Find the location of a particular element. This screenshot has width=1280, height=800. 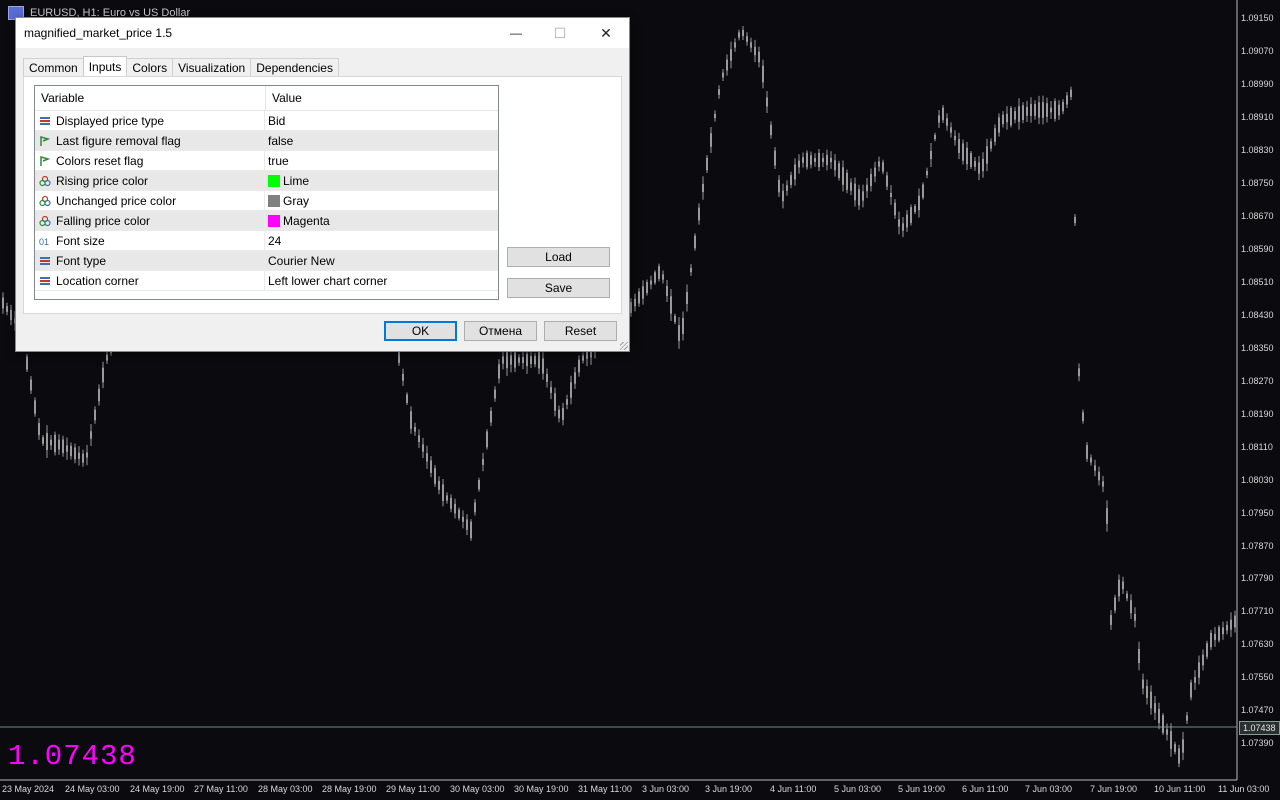

table-row: 01 Font size 24 is located at coordinates (266, 241).